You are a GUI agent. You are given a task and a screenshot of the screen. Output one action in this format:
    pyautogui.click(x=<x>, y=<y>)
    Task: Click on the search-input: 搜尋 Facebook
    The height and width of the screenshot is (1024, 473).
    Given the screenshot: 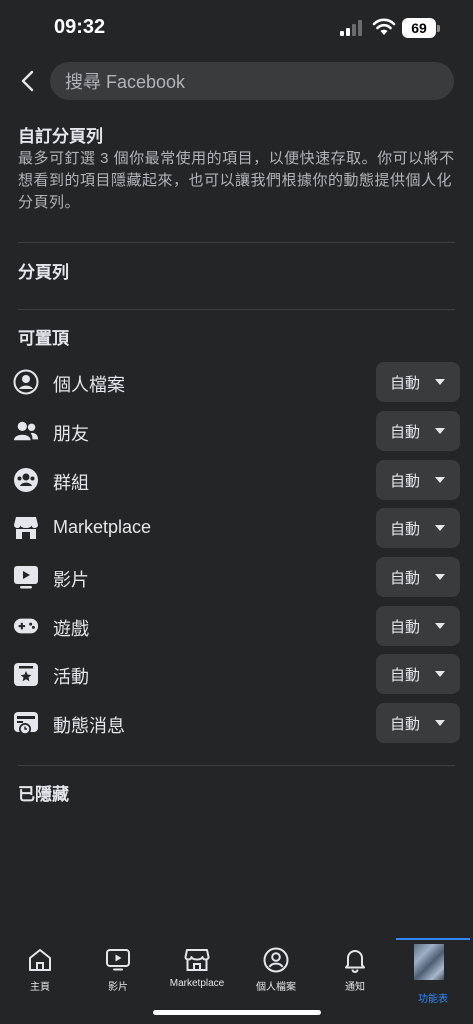 What is the action you would take?
    pyautogui.click(x=252, y=81)
    